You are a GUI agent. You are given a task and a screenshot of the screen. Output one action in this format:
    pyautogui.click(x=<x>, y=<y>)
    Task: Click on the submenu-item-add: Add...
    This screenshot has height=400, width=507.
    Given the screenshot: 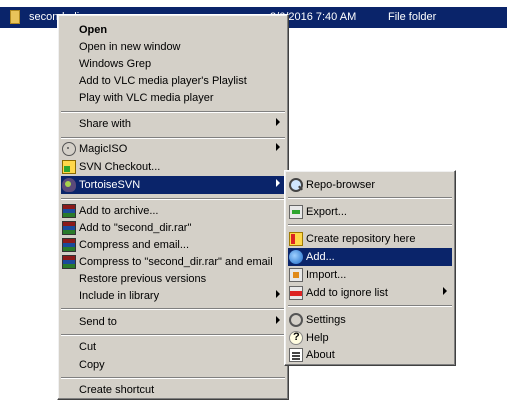 What is the action you would take?
    pyautogui.click(x=370, y=257)
    